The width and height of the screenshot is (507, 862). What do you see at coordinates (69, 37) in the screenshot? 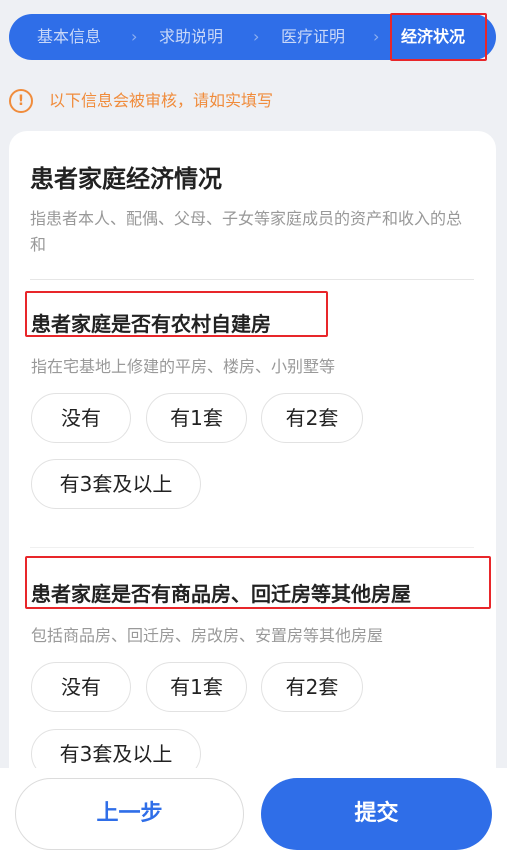
I see `step-basic-info: 基本信息` at bounding box center [69, 37].